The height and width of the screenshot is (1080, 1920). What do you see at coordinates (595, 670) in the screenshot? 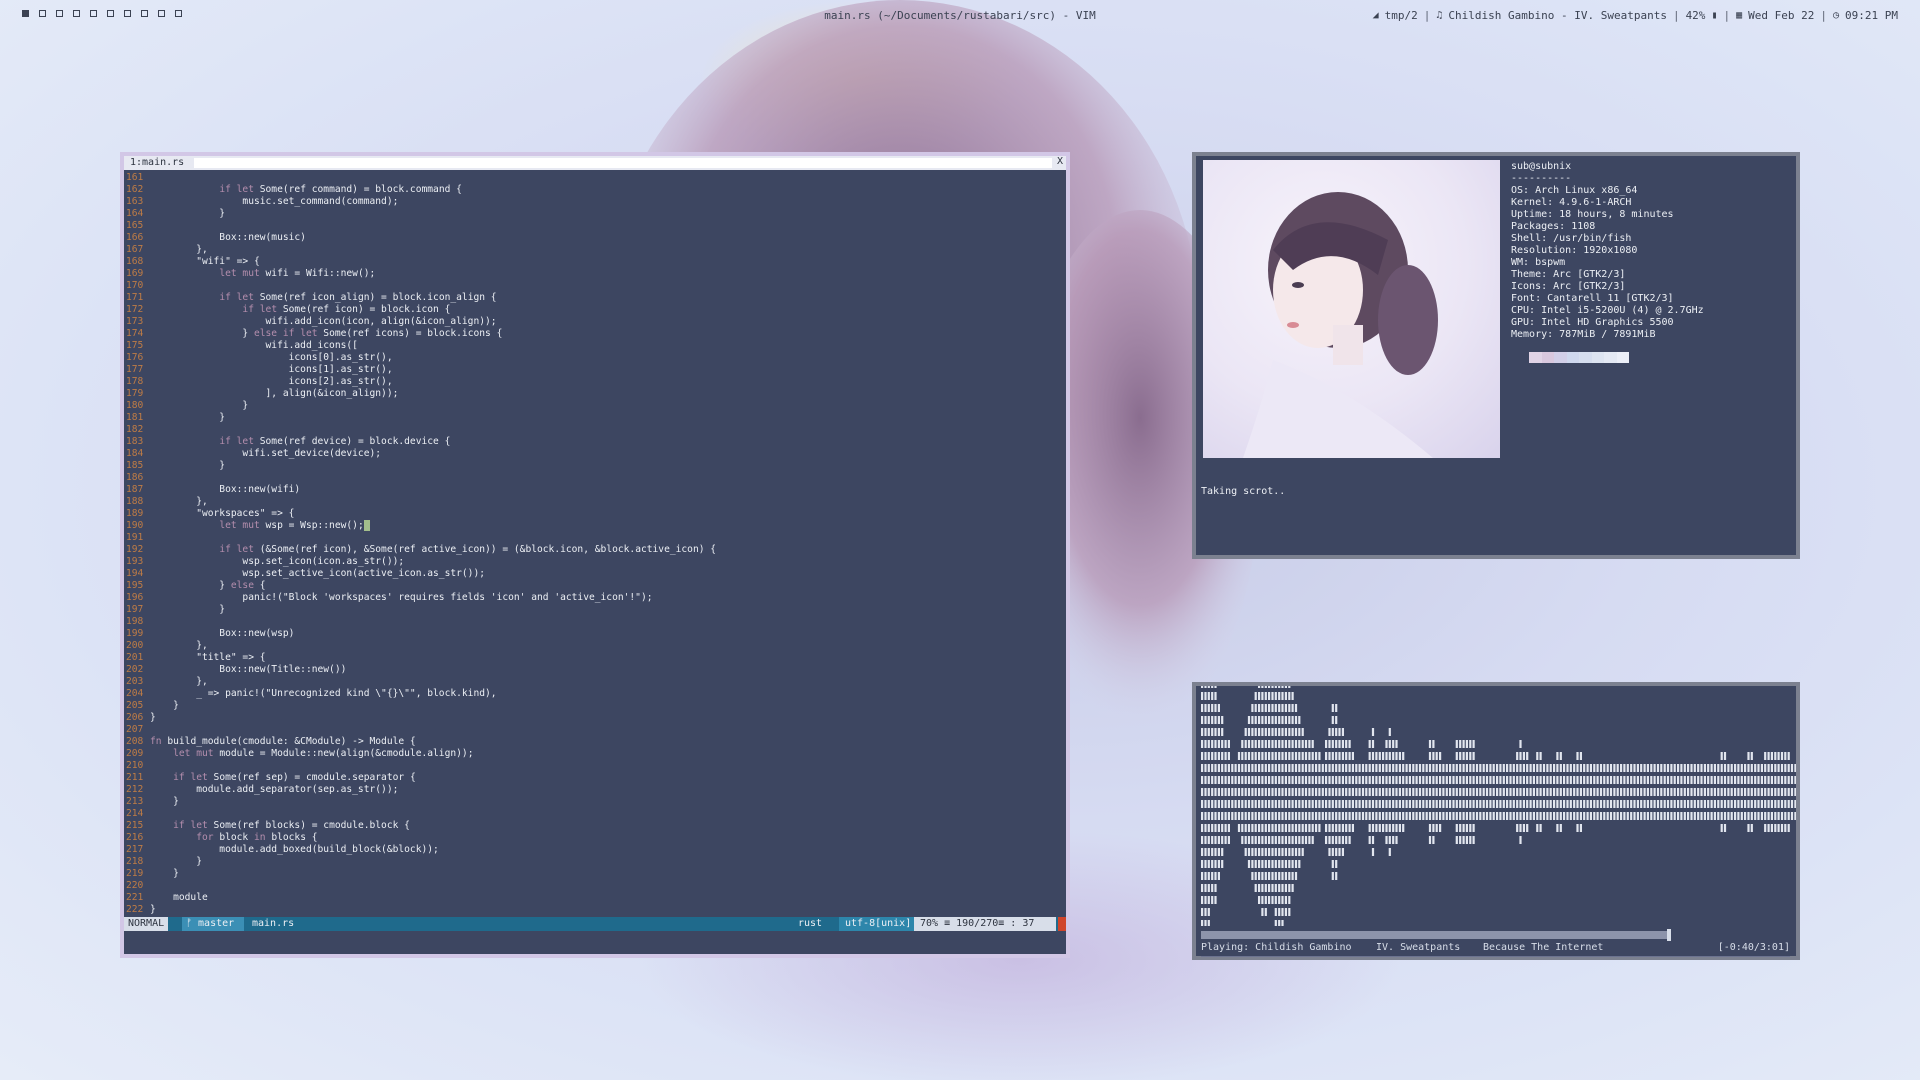
I see `code-line: 202 Box::new(Title::new())` at bounding box center [595, 670].